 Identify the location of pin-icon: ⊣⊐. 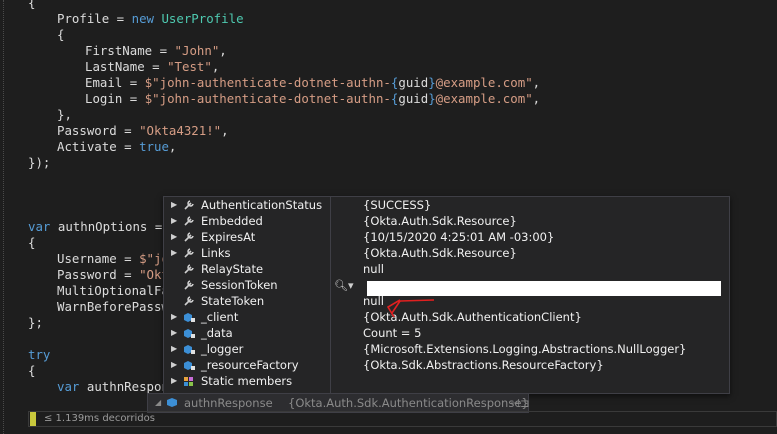
(520, 403).